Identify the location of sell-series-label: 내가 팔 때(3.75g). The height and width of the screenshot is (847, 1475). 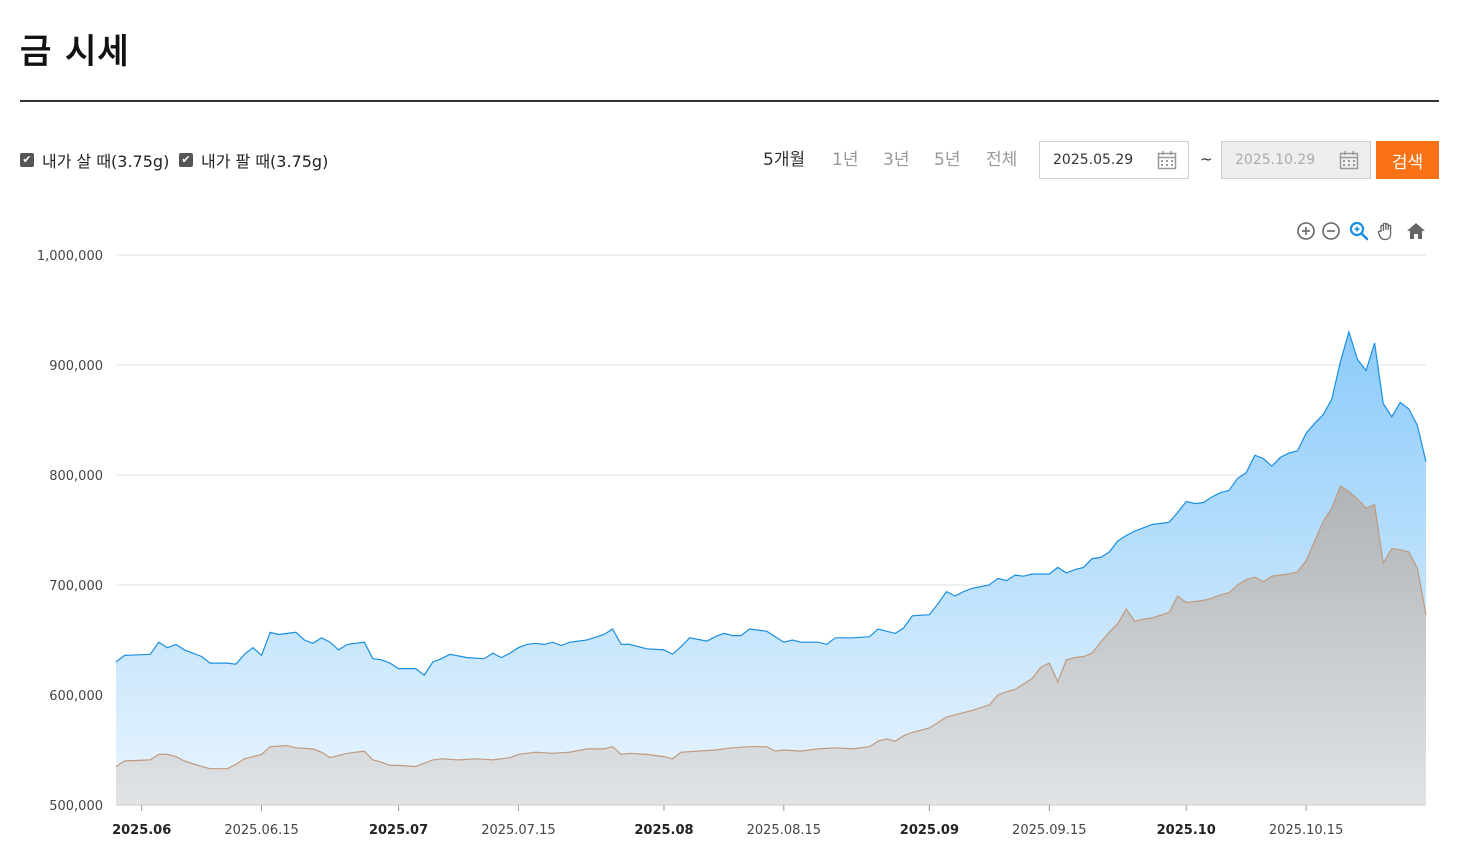
(265, 161).